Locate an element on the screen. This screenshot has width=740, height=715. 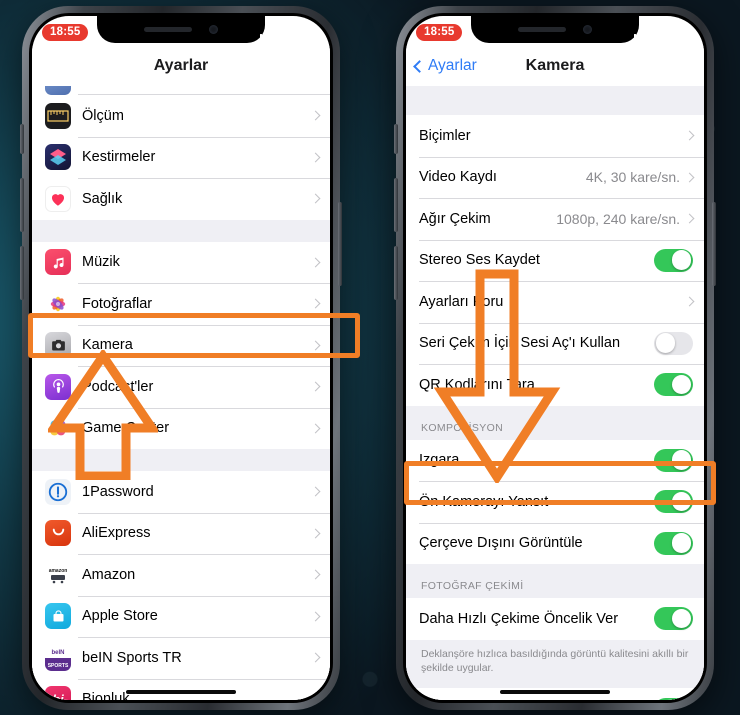
sidebar-item-label: AliExpress is located at coordinates (116, 533).